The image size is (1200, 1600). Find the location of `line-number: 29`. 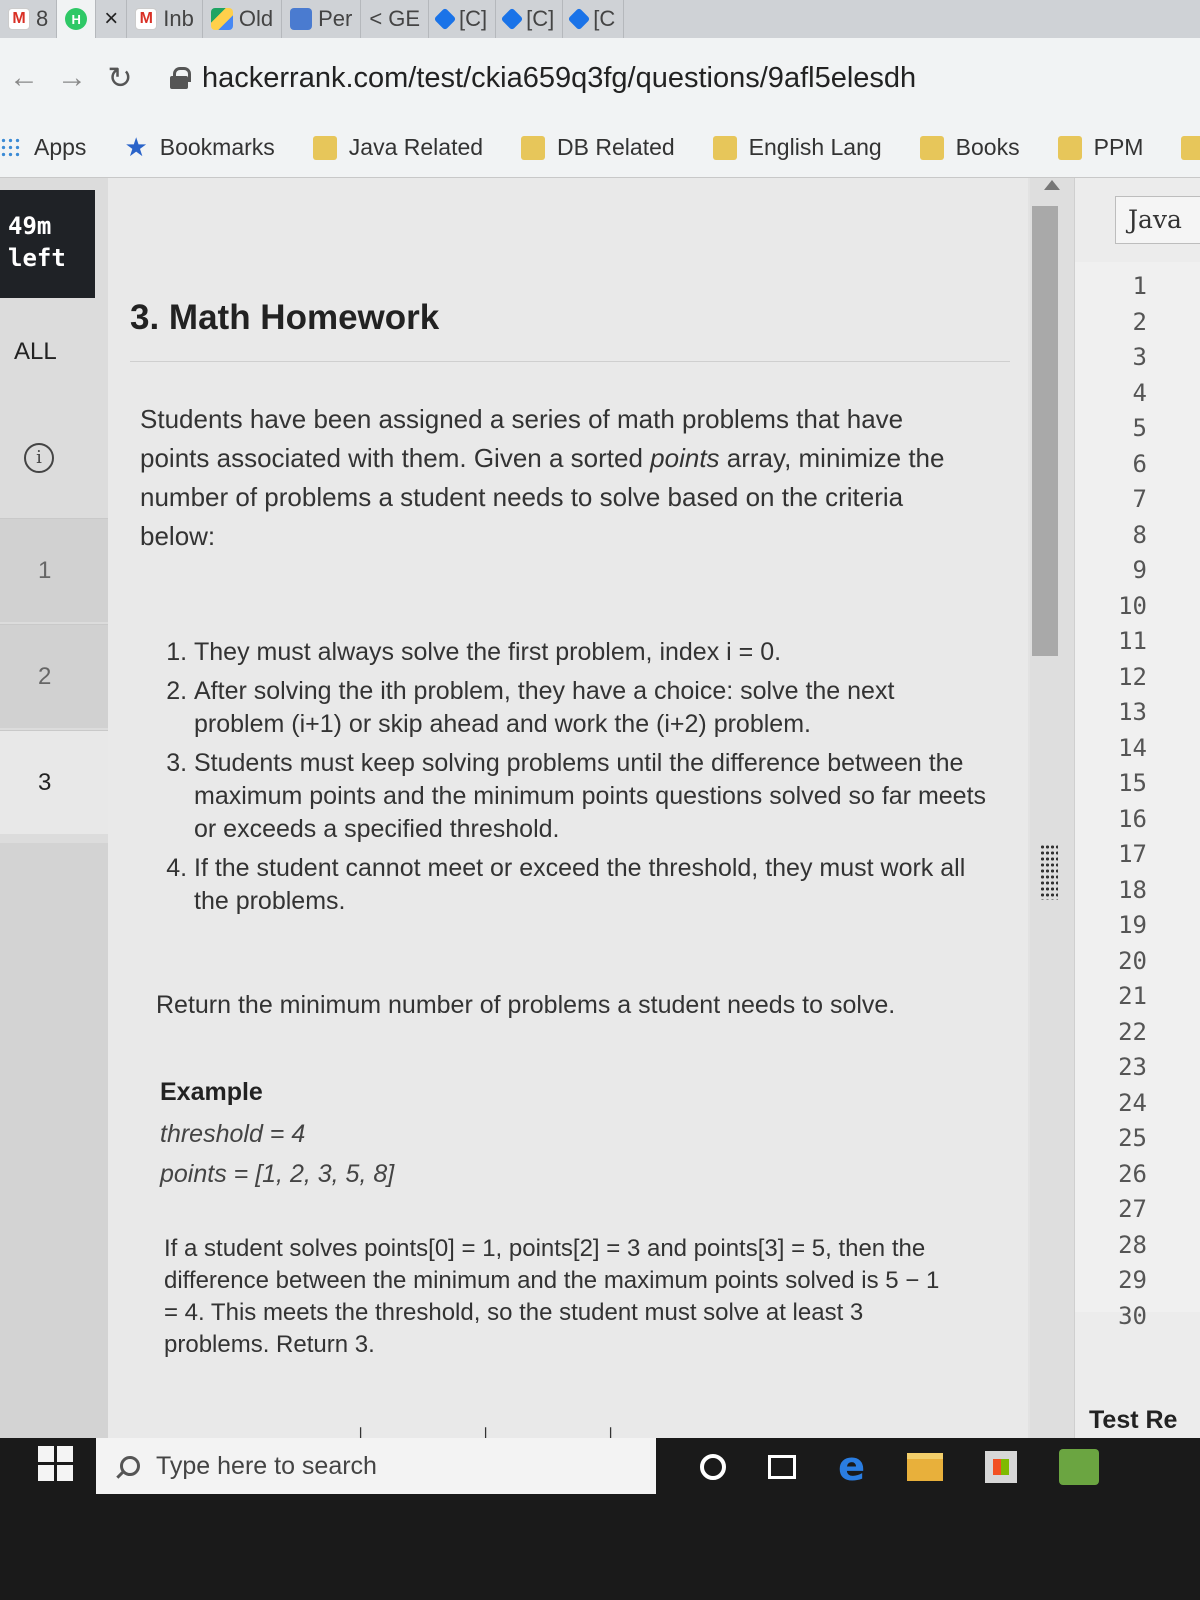

line-number: 29 is located at coordinates (1132, 1280).